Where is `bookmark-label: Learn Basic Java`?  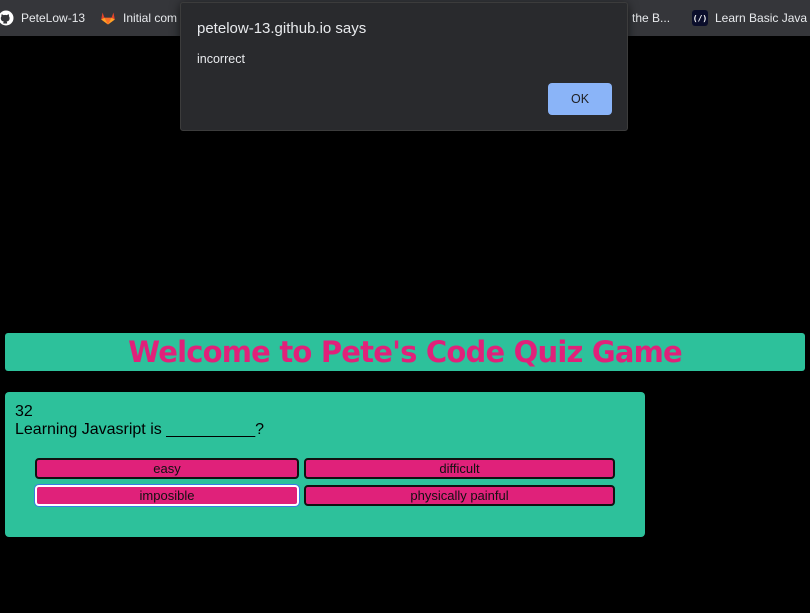
bookmark-label: Learn Basic Java is located at coordinates (761, 18).